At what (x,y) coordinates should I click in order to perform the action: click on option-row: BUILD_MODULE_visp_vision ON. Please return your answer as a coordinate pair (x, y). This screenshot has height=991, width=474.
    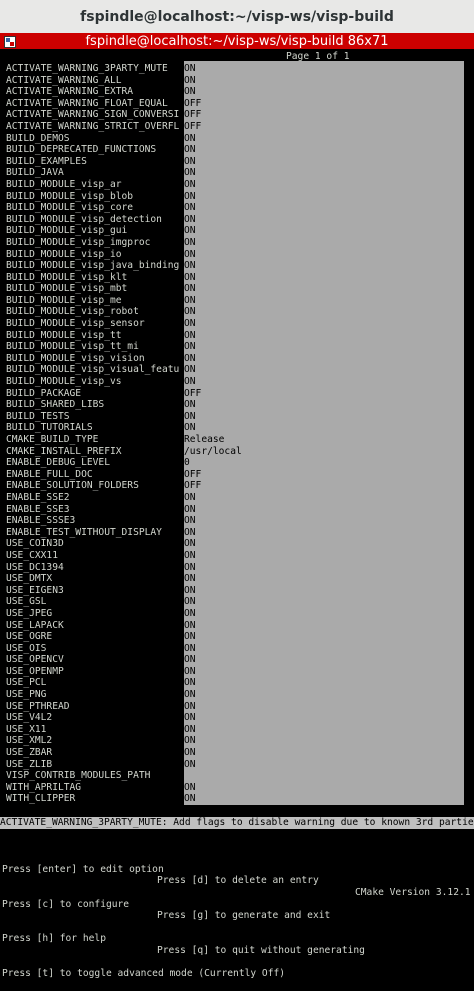
    Looking at the image, I should click on (235, 358).